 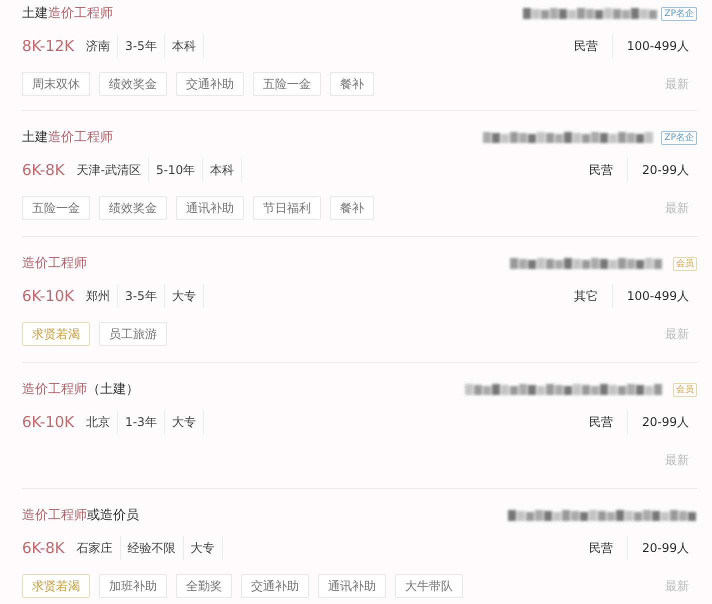 I want to click on benefit-tag: 全勤奖, so click(x=204, y=586).